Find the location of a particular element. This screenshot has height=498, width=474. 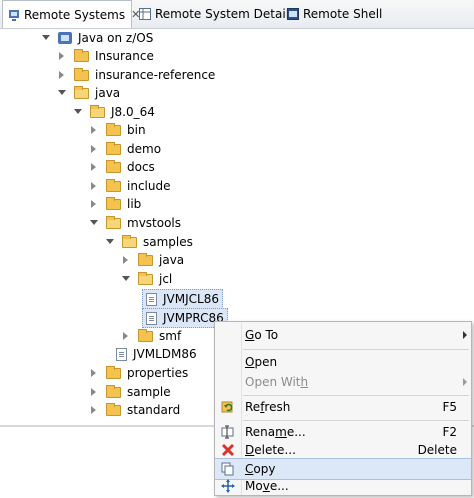

tree-item-properties: properties is located at coordinates (138, 373).